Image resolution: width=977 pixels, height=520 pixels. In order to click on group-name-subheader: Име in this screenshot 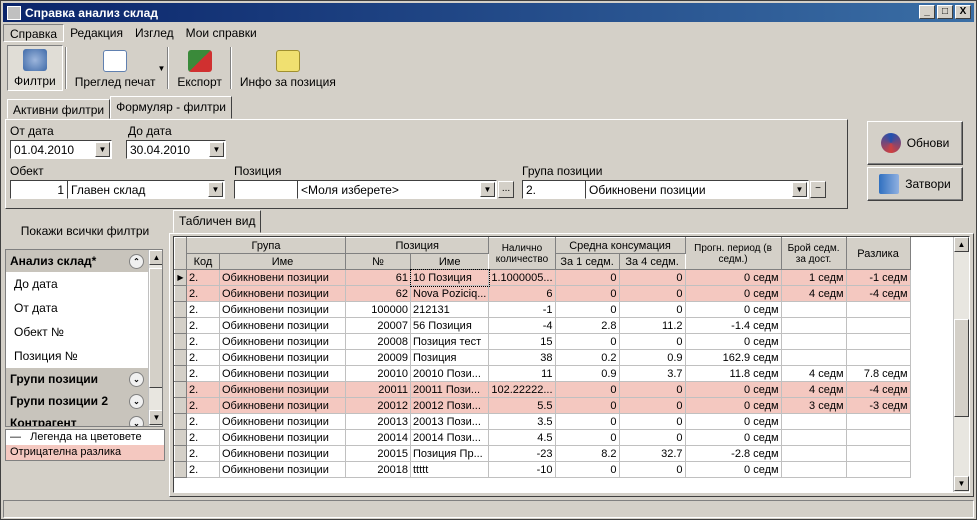, I will do `click(282, 261)`.